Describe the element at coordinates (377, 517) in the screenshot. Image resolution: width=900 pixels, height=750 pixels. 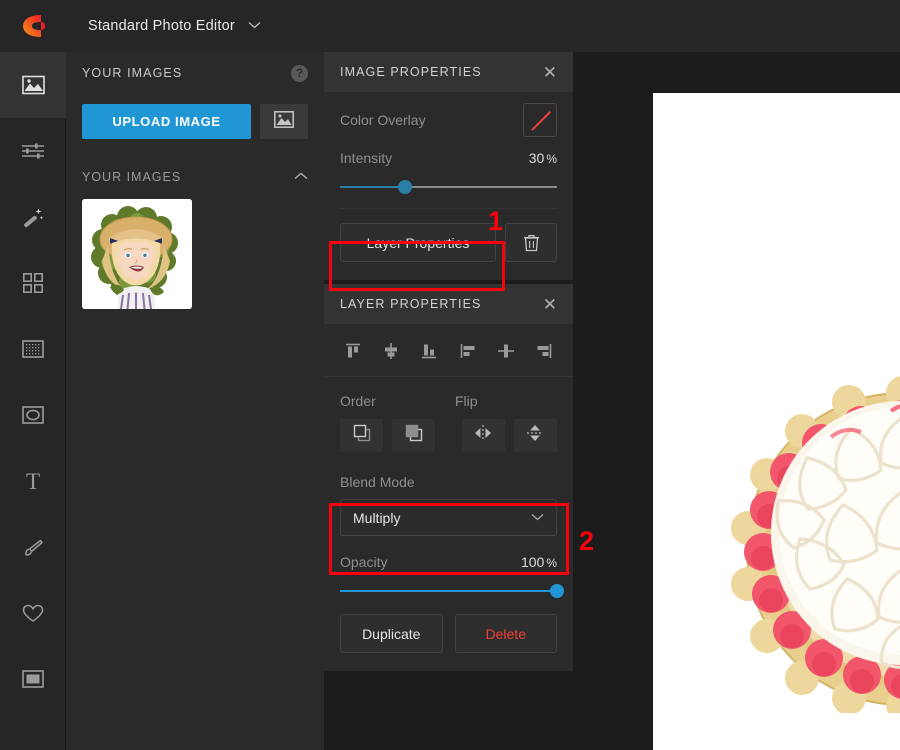
I see `blend-mode-value: Multiply` at that location.